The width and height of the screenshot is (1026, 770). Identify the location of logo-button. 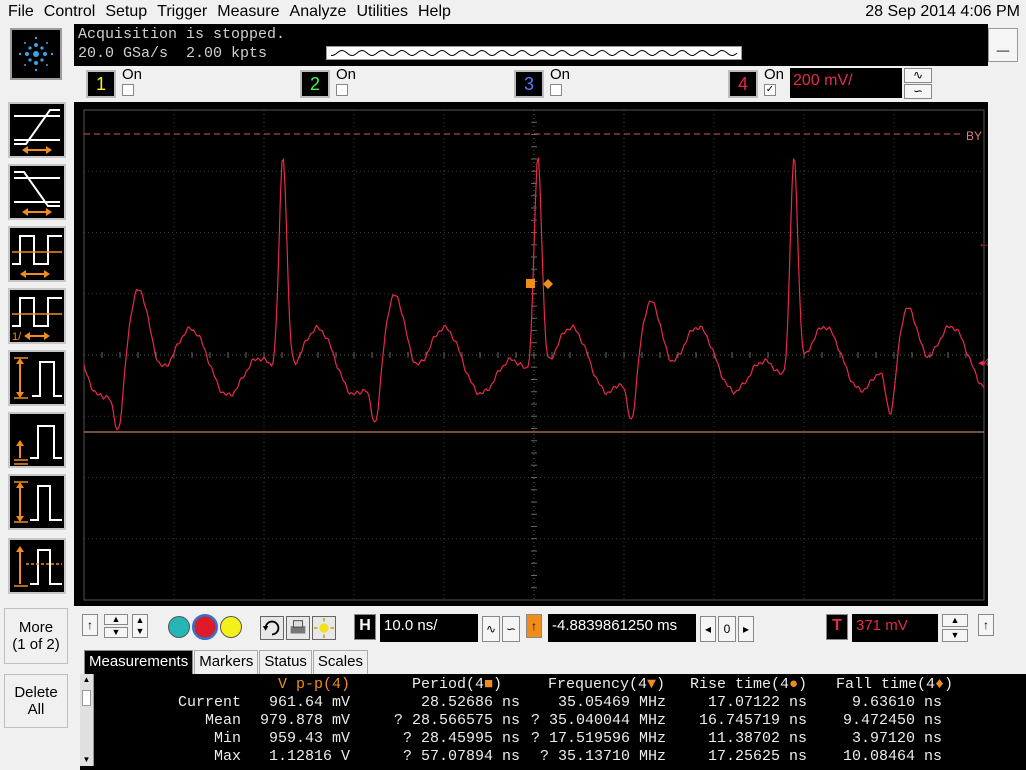
(36, 54).